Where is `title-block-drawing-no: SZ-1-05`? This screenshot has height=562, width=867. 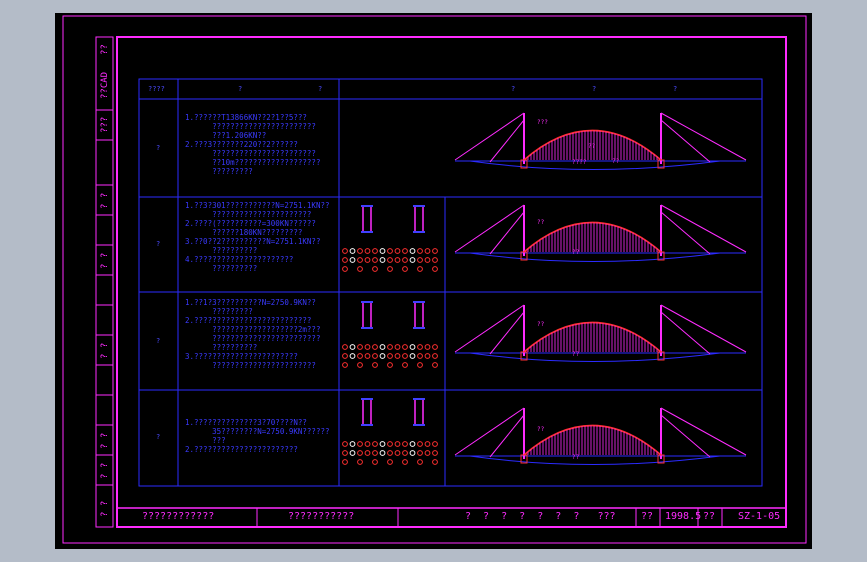 title-block-drawing-no: SZ-1-05 is located at coordinates (759, 516).